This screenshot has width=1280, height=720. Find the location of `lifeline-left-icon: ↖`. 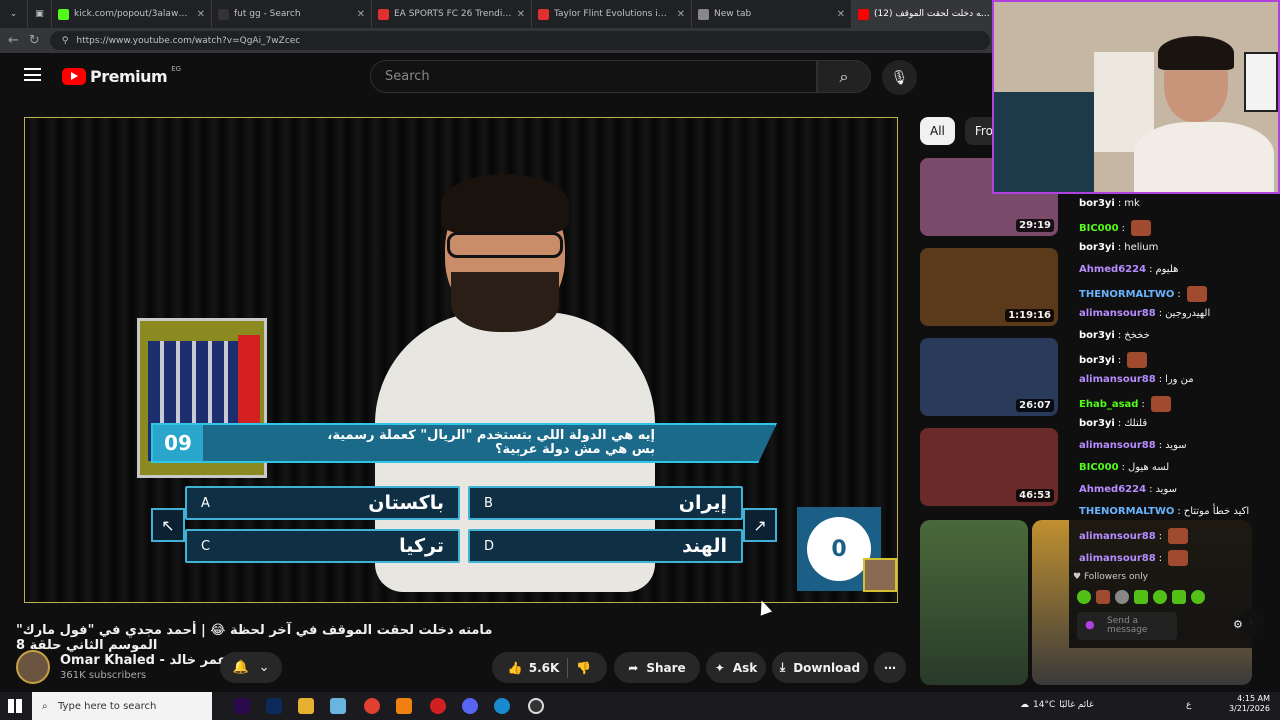

lifeline-left-icon: ↖ is located at coordinates (168, 525).